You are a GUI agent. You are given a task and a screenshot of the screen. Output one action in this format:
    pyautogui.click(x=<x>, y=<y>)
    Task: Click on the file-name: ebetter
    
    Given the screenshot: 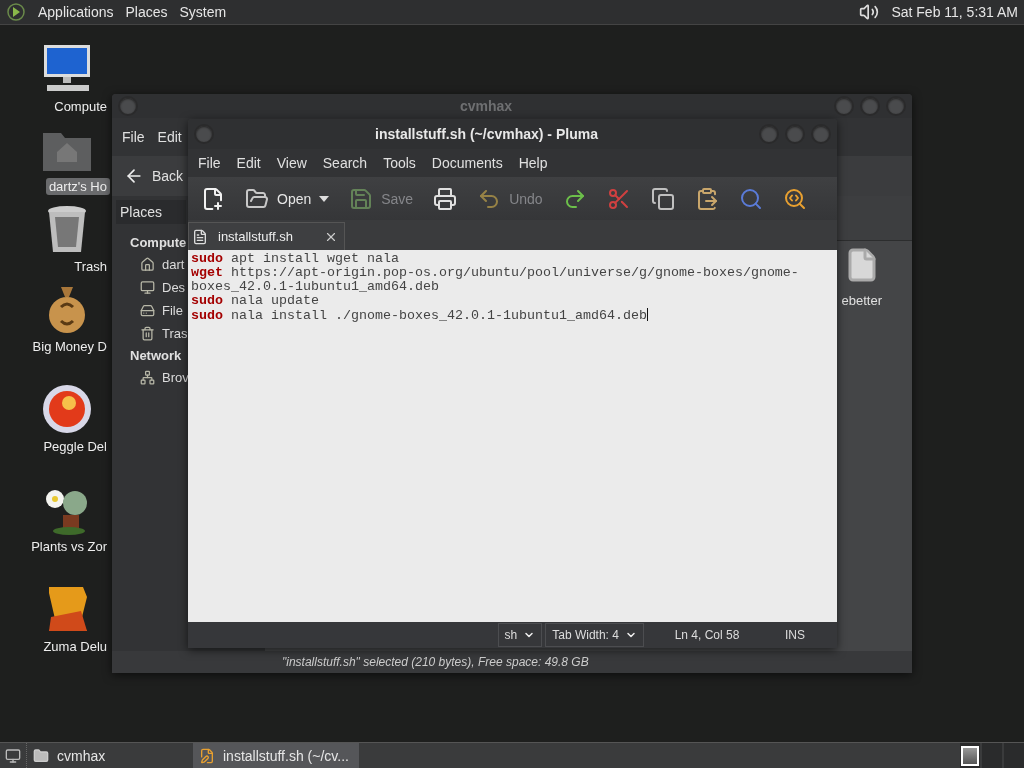 What is the action you would take?
    pyautogui.click(x=861, y=300)
    